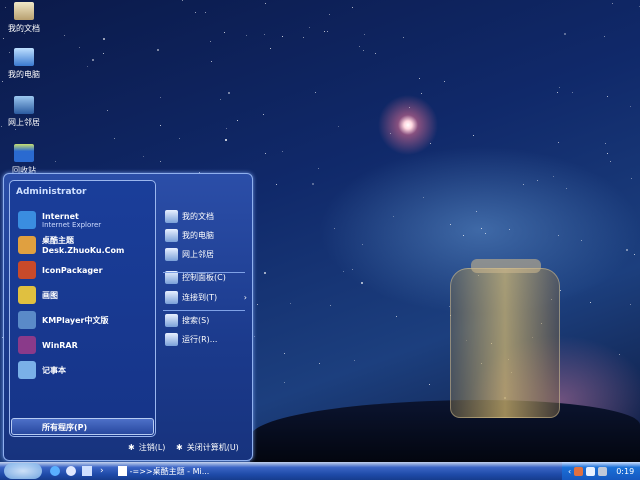 The height and width of the screenshot is (480, 640). I want to click on all-programs-button: 所有程序(P), so click(82, 426).